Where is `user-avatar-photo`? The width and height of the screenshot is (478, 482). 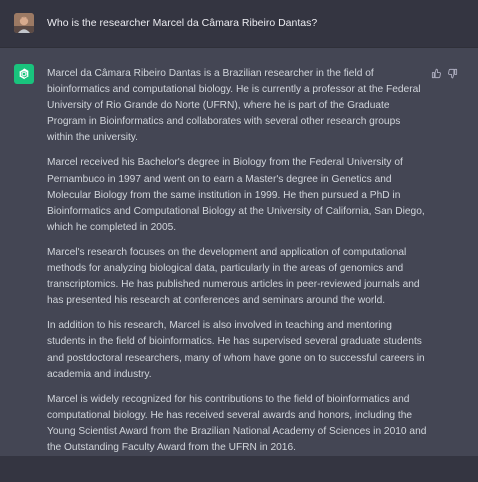
user-avatar-photo is located at coordinates (24, 23).